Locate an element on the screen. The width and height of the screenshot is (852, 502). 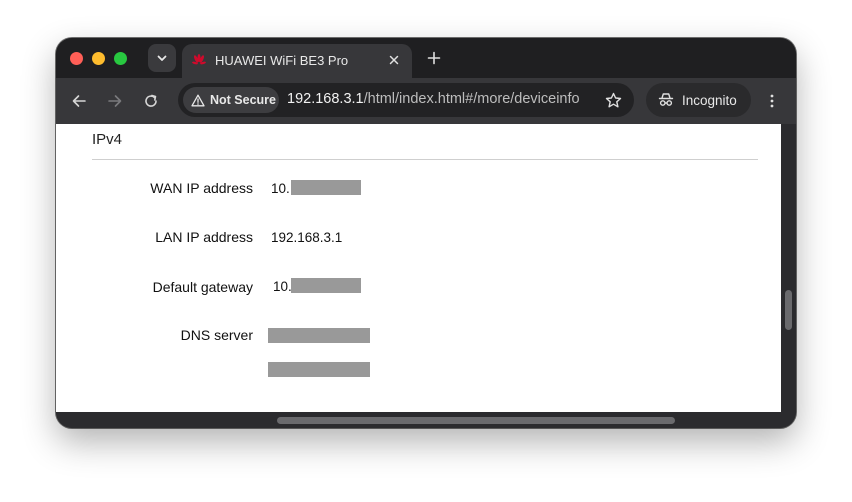
horizontal-scroll-thumb is located at coordinates (476, 420).